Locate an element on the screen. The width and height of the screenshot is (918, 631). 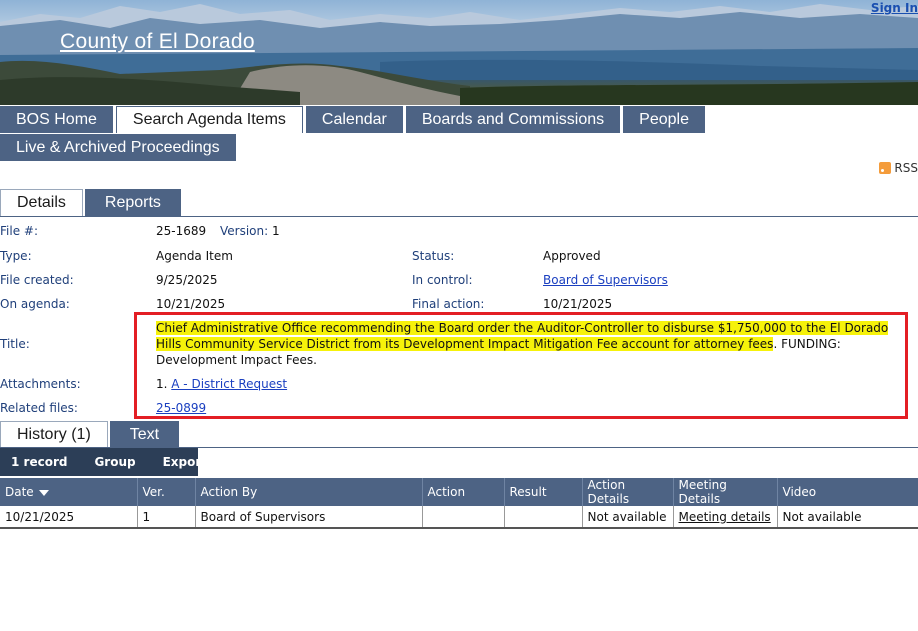
cell-meeting-details: Meeting details is located at coordinates (725, 517).